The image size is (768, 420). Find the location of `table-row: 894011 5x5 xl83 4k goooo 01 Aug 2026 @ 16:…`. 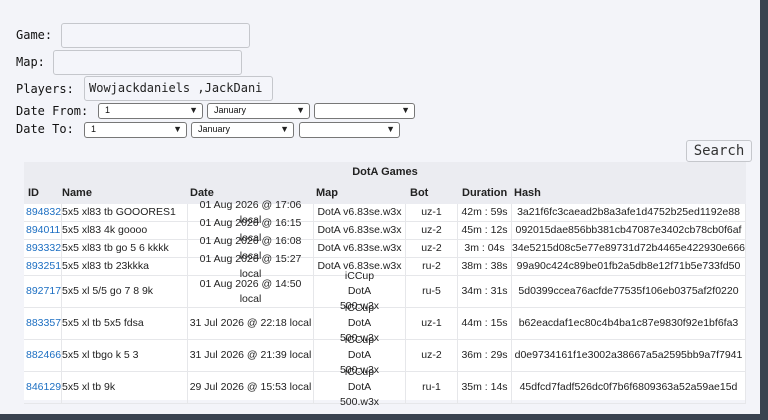

table-row: 894011 5x5 xl83 4k goooo 01 Aug 2026 @ 16:… is located at coordinates (385, 230).